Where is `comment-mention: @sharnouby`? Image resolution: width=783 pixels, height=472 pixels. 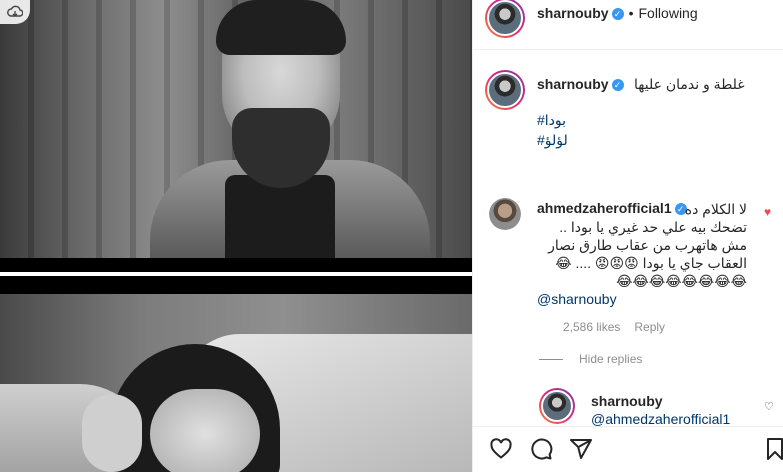 comment-mention: @sharnouby is located at coordinates (642, 299).